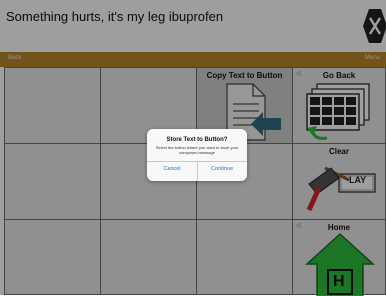 Image resolution: width=386 pixels, height=296 pixels. Describe the element at coordinates (222, 169) in the screenshot. I see `continue-button: Continue` at that location.